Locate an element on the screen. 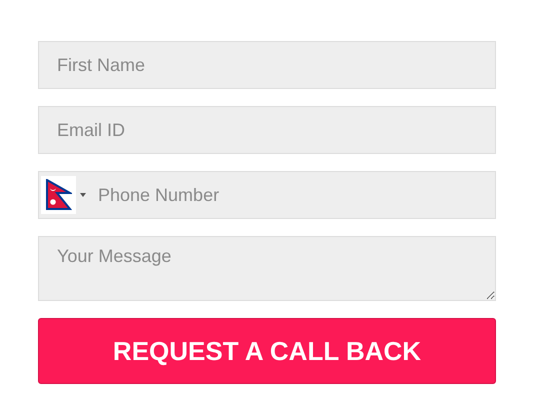 This screenshot has height=420, width=534. phone-field: Phone Number is located at coordinates (267, 195).